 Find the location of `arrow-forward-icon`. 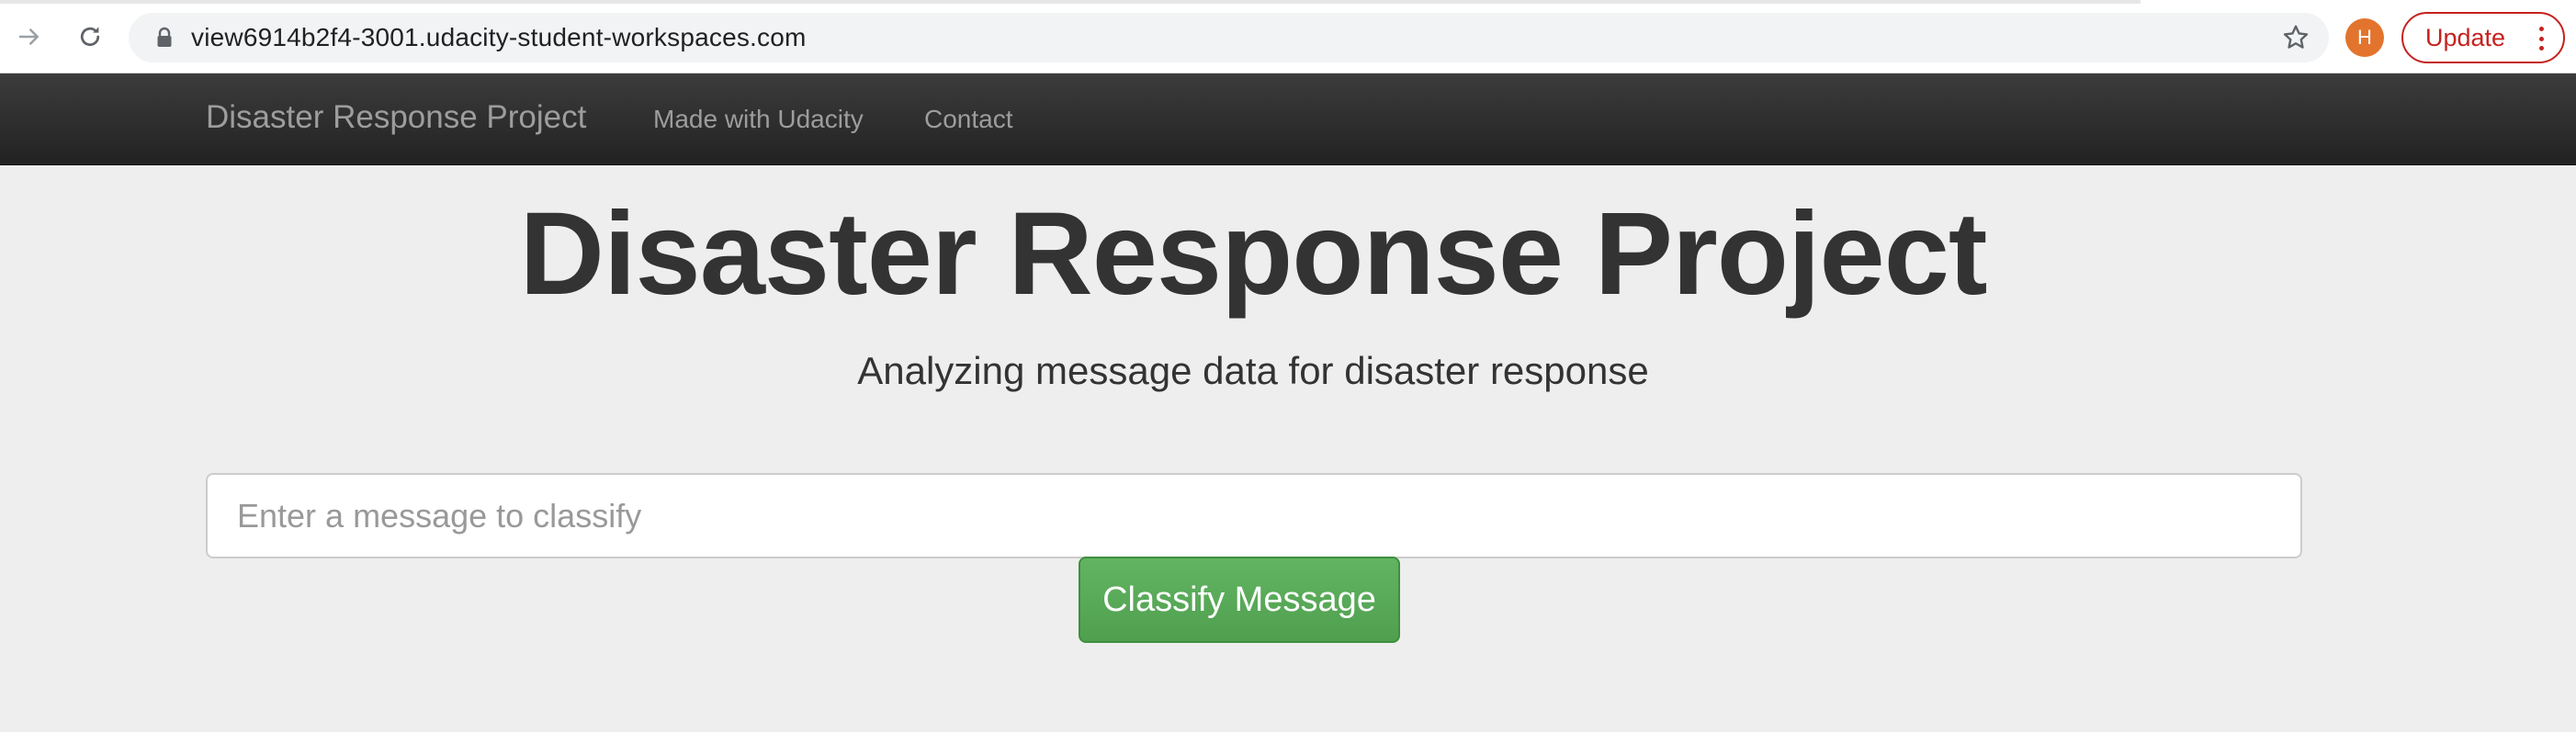

arrow-forward-icon is located at coordinates (28, 36).